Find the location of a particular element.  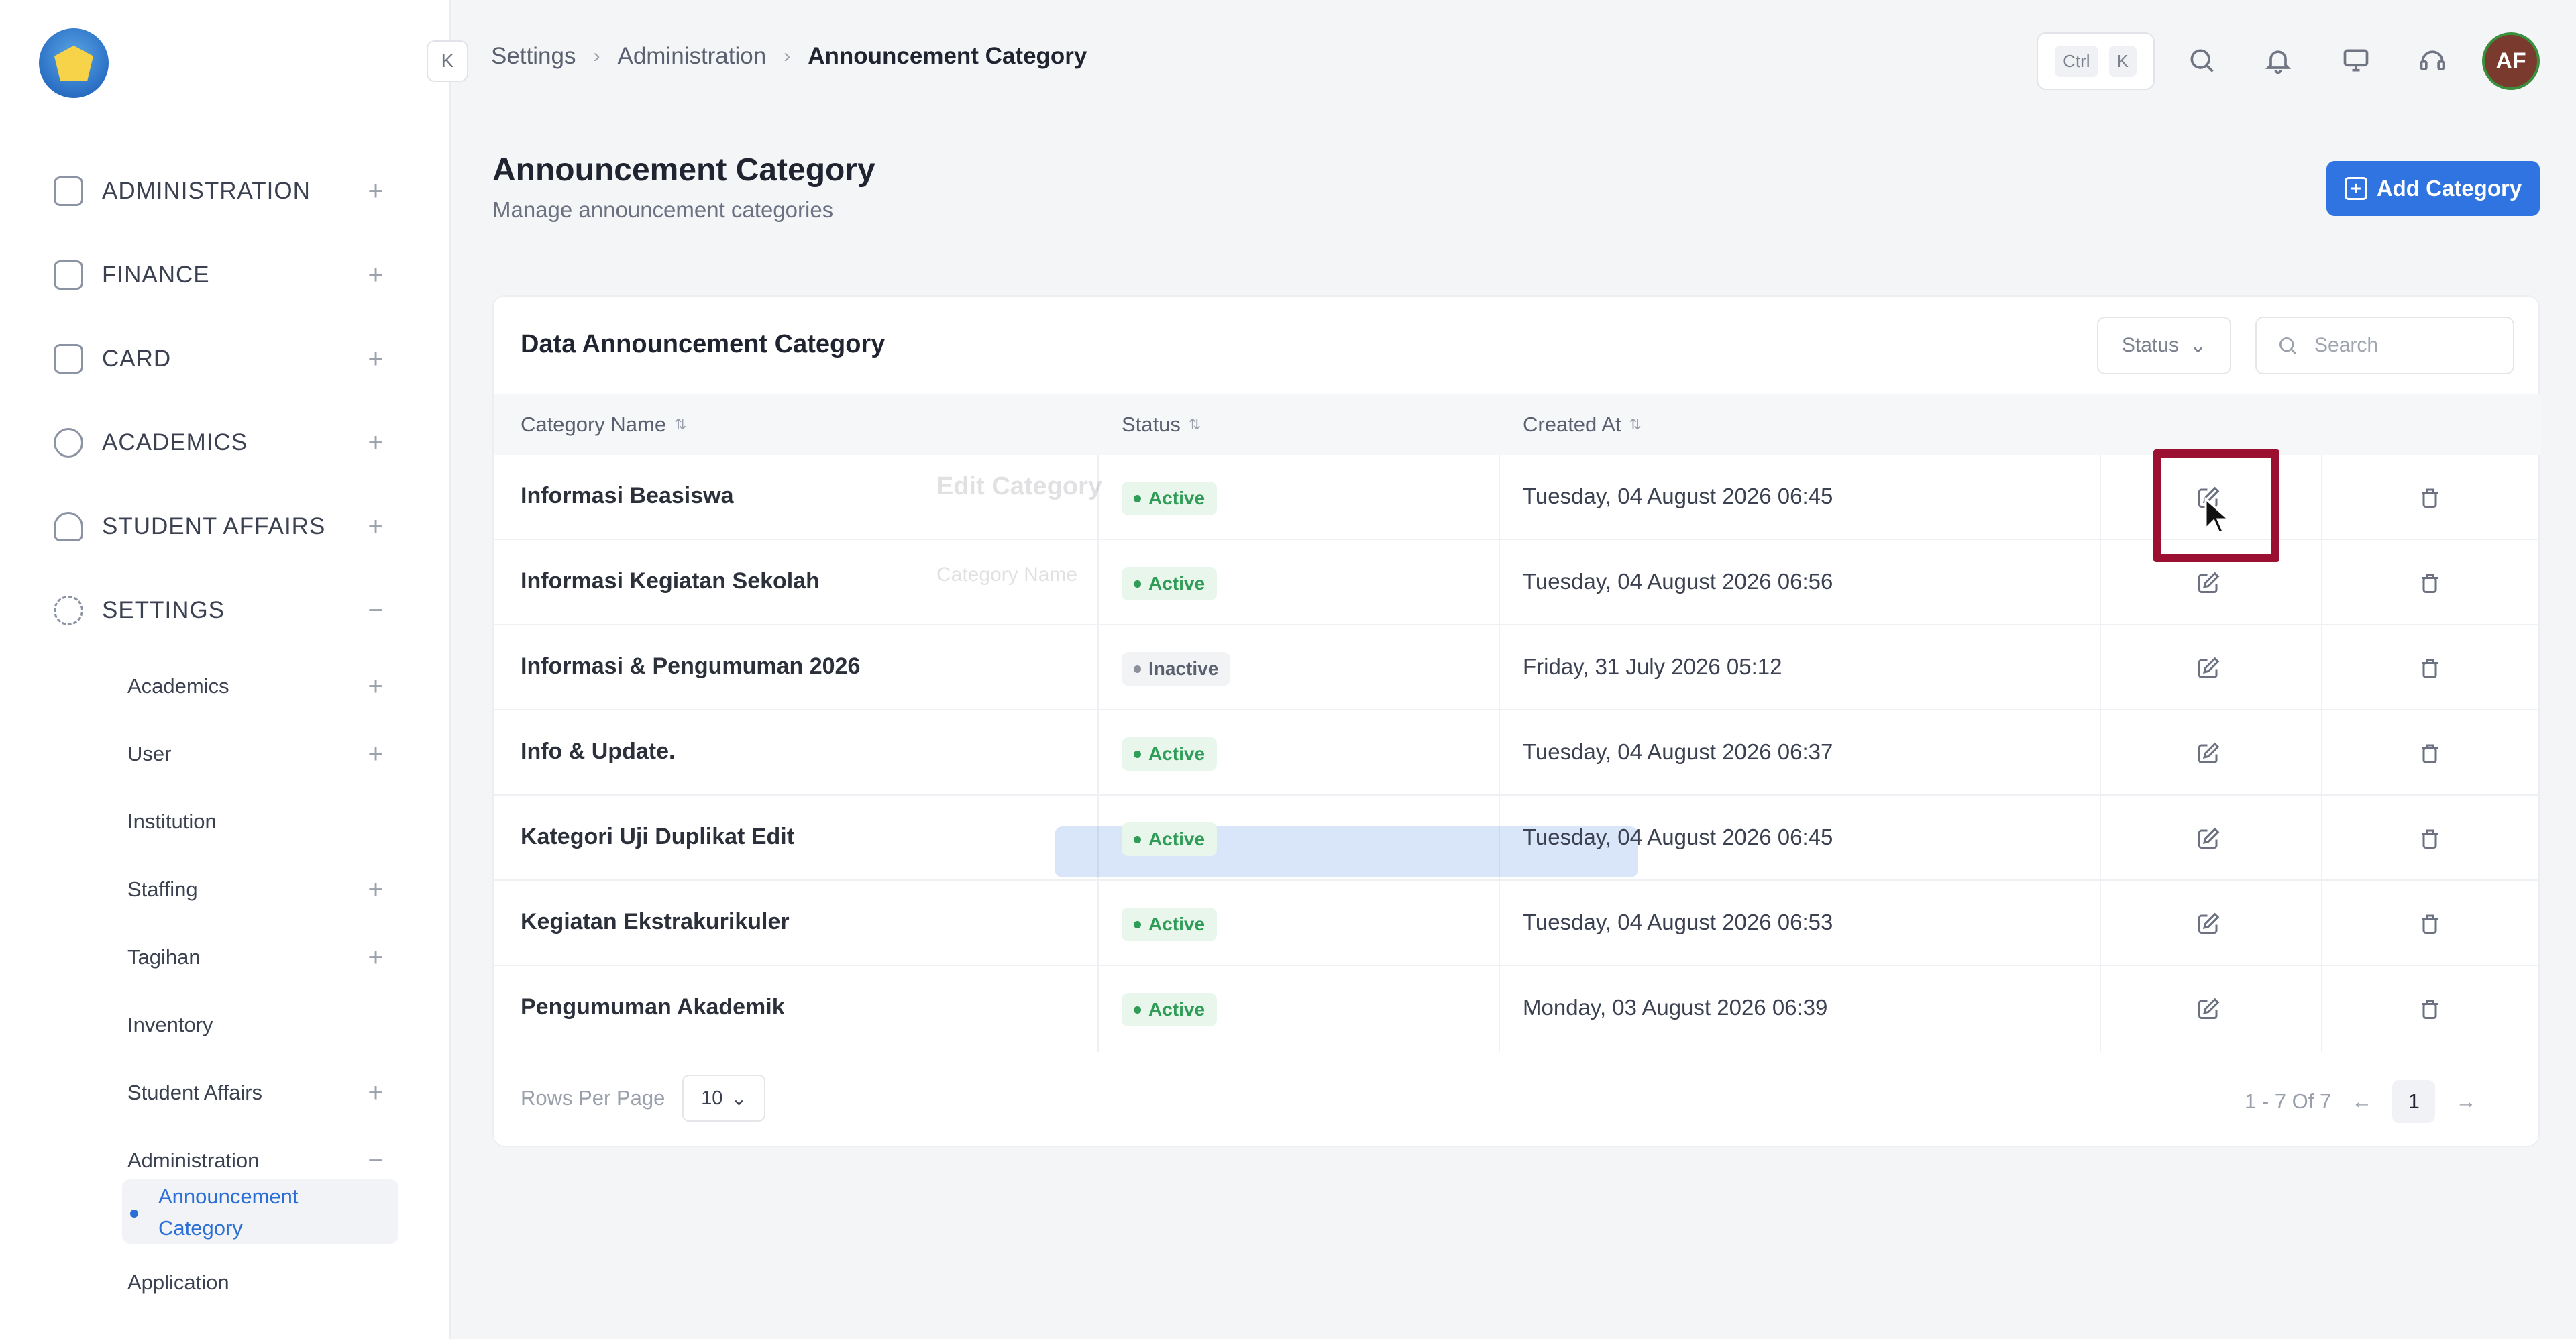

sidebar-group-finance: FINANCE + is located at coordinates (225, 275).